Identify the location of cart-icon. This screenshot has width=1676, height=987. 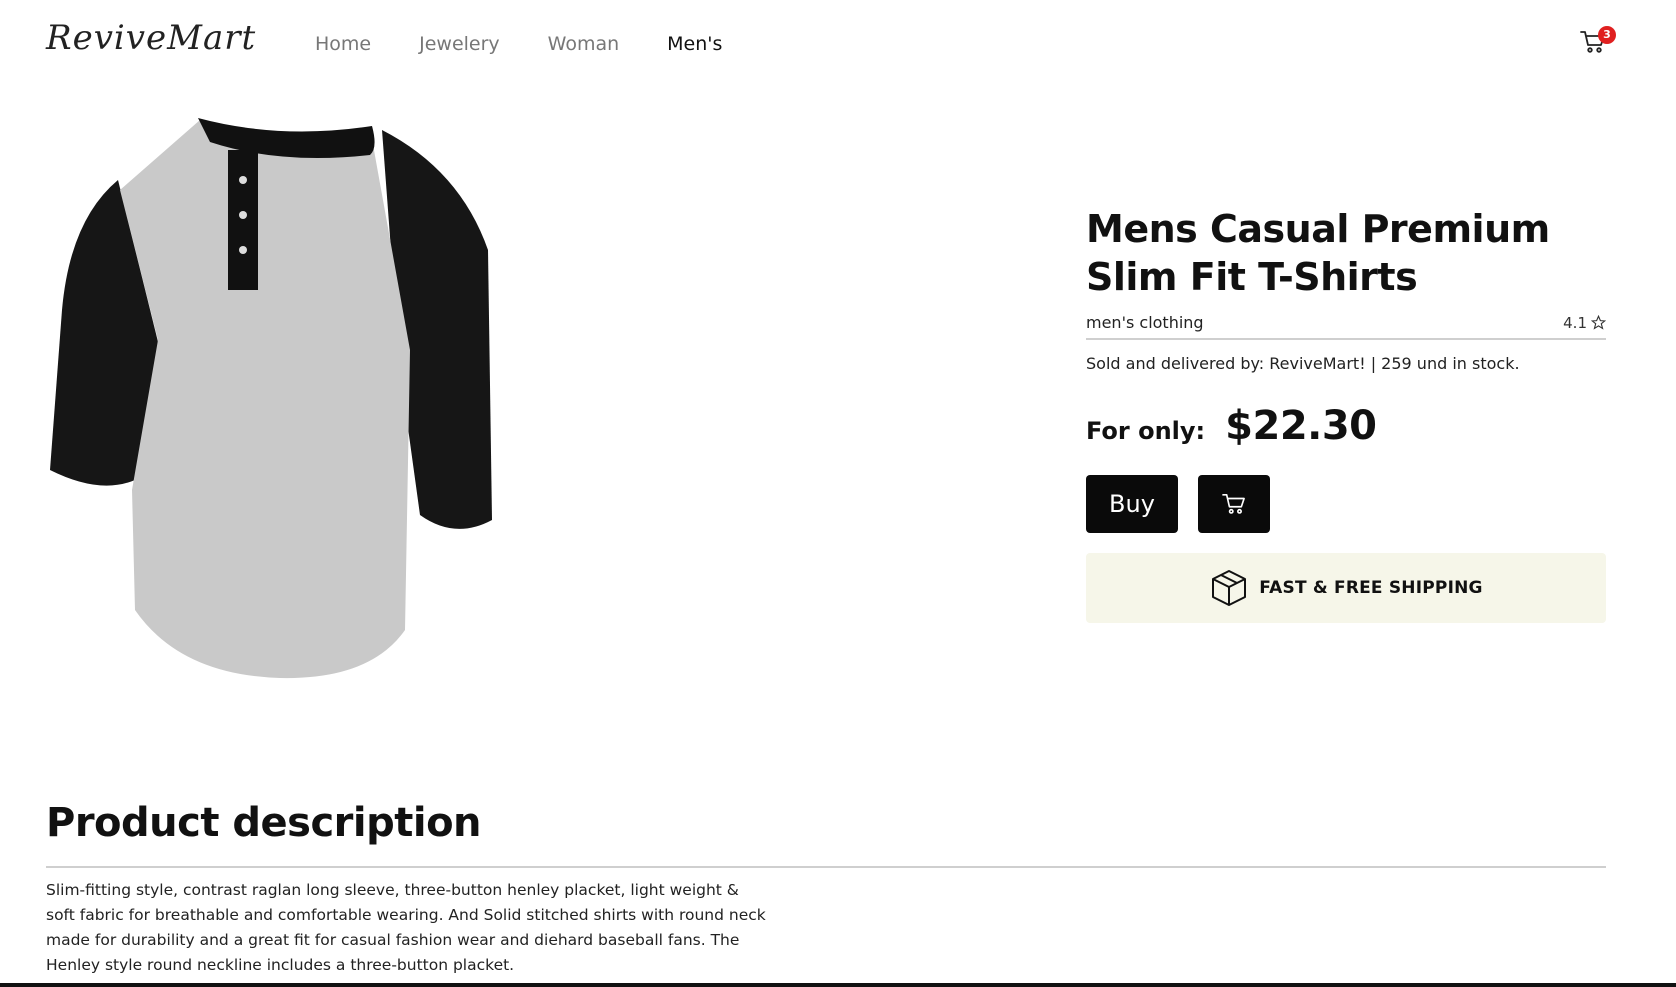
(1233, 504).